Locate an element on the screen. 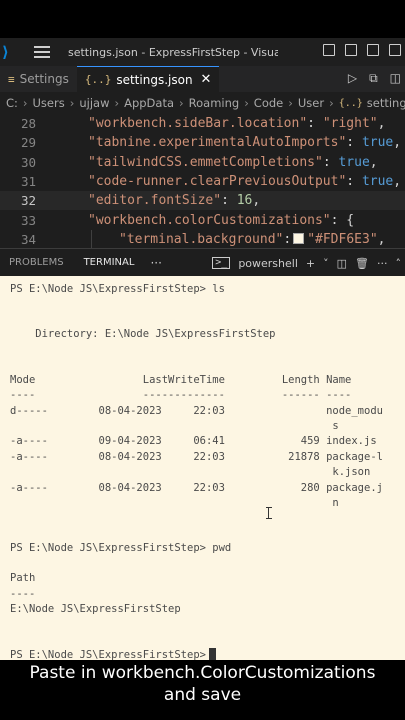 The height and width of the screenshot is (720, 405). terminal-line: n is located at coordinates (174, 503).